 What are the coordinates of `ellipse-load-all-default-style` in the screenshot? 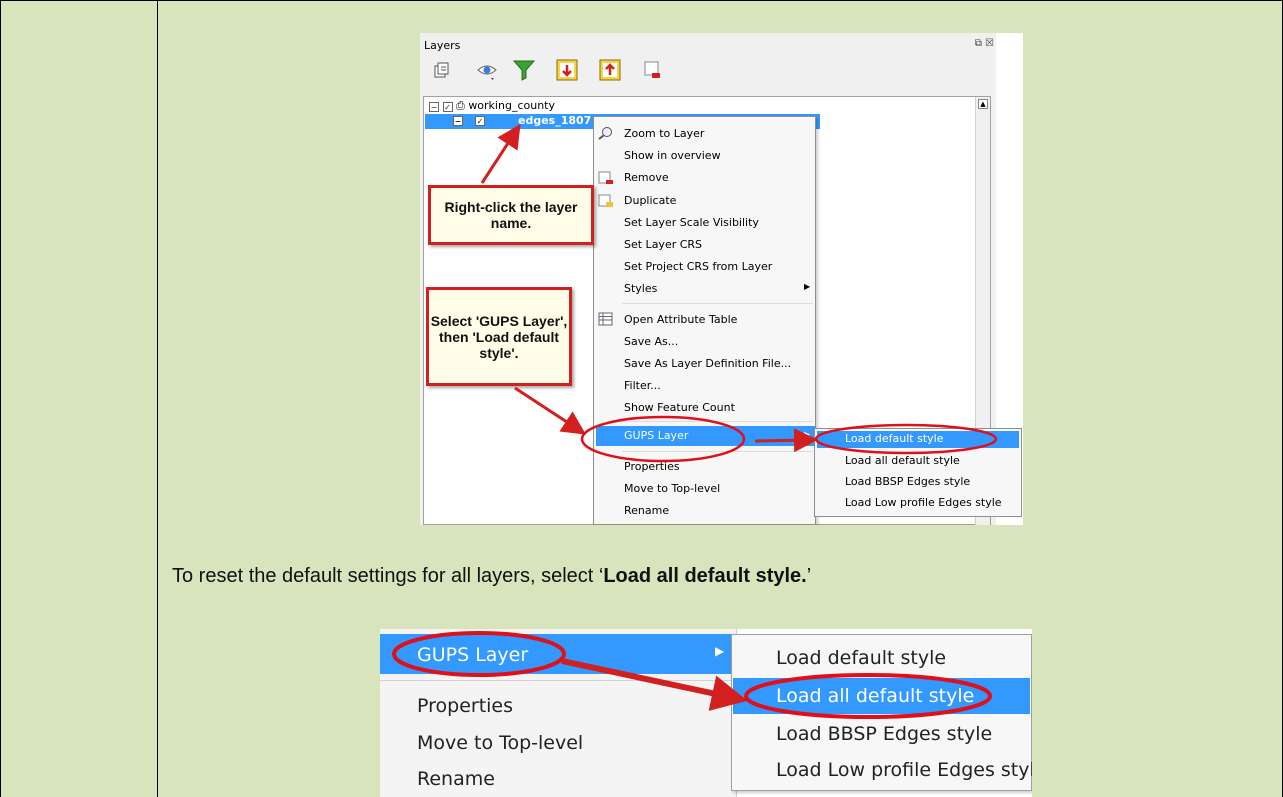 It's located at (868, 696).